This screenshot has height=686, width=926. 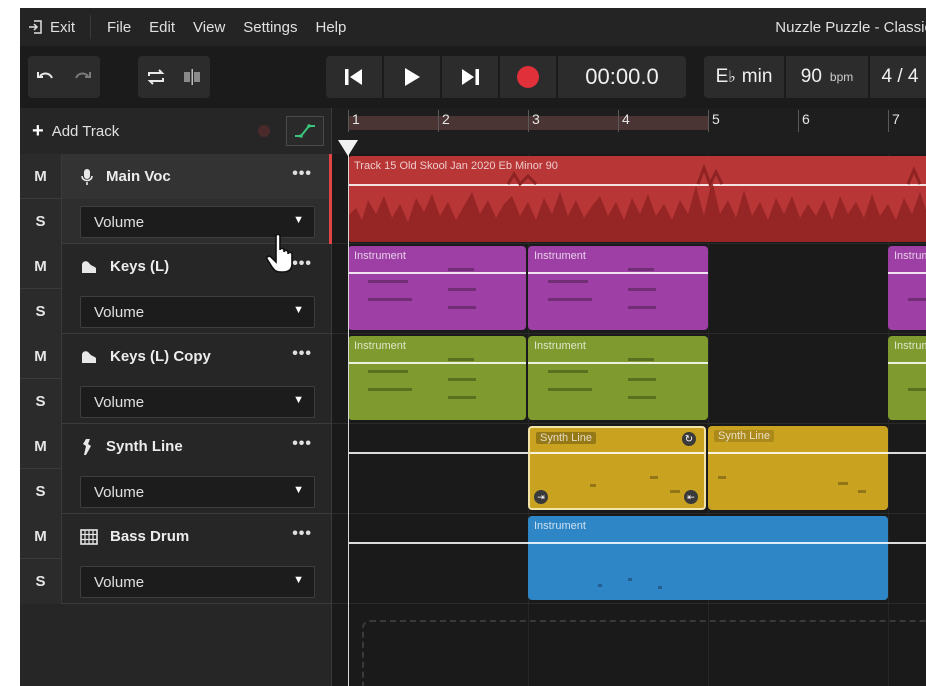 I want to click on loop-button, so click(x=156, y=77).